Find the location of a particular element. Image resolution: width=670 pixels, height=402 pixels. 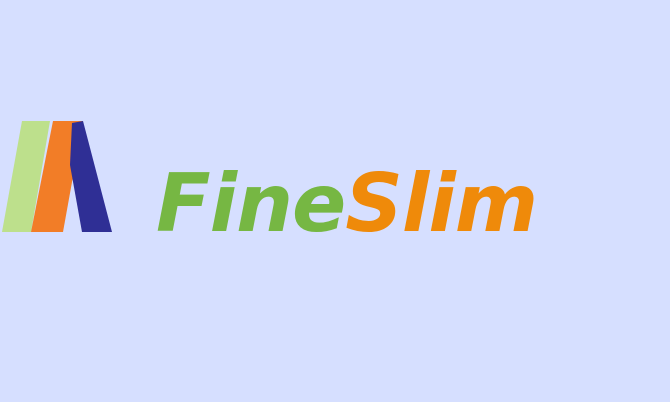

brand-wordmark: FineSlim is located at coordinates (347, 204).